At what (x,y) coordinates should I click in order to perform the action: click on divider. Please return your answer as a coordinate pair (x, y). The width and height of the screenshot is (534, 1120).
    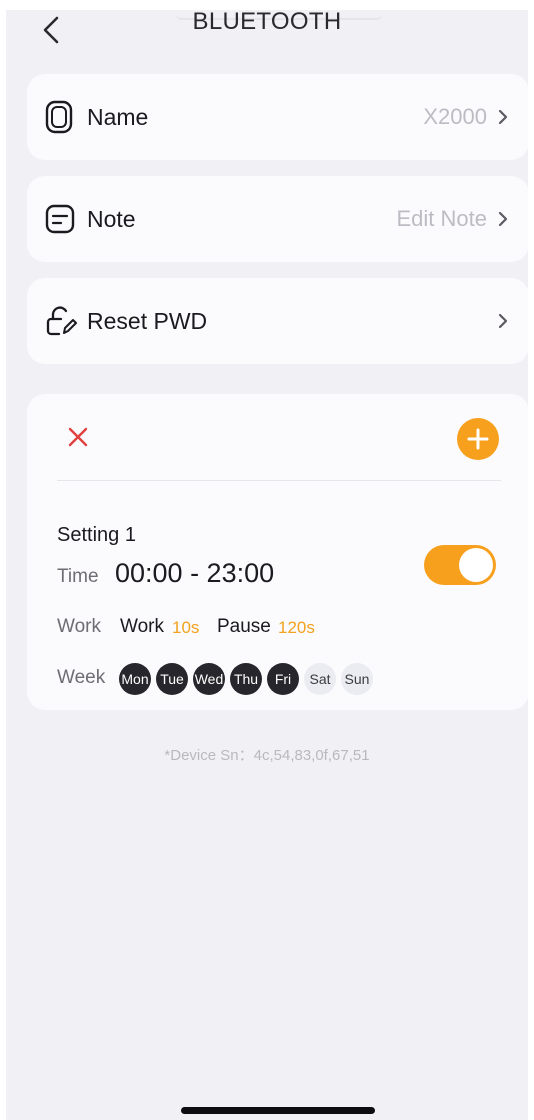
    Looking at the image, I should click on (279, 480).